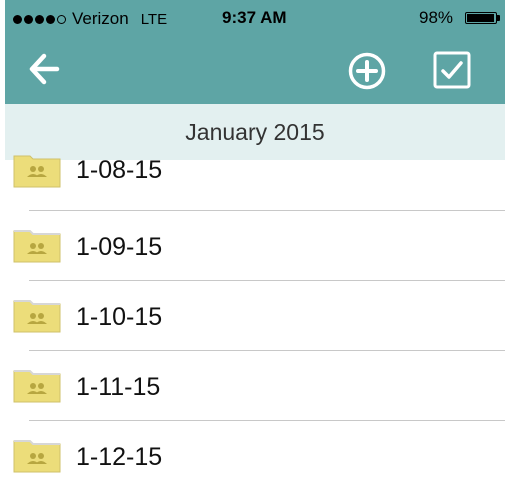 The width and height of the screenshot is (505, 485). Describe the element at coordinates (119, 457) in the screenshot. I see `folder-name: 1-12-15` at that location.